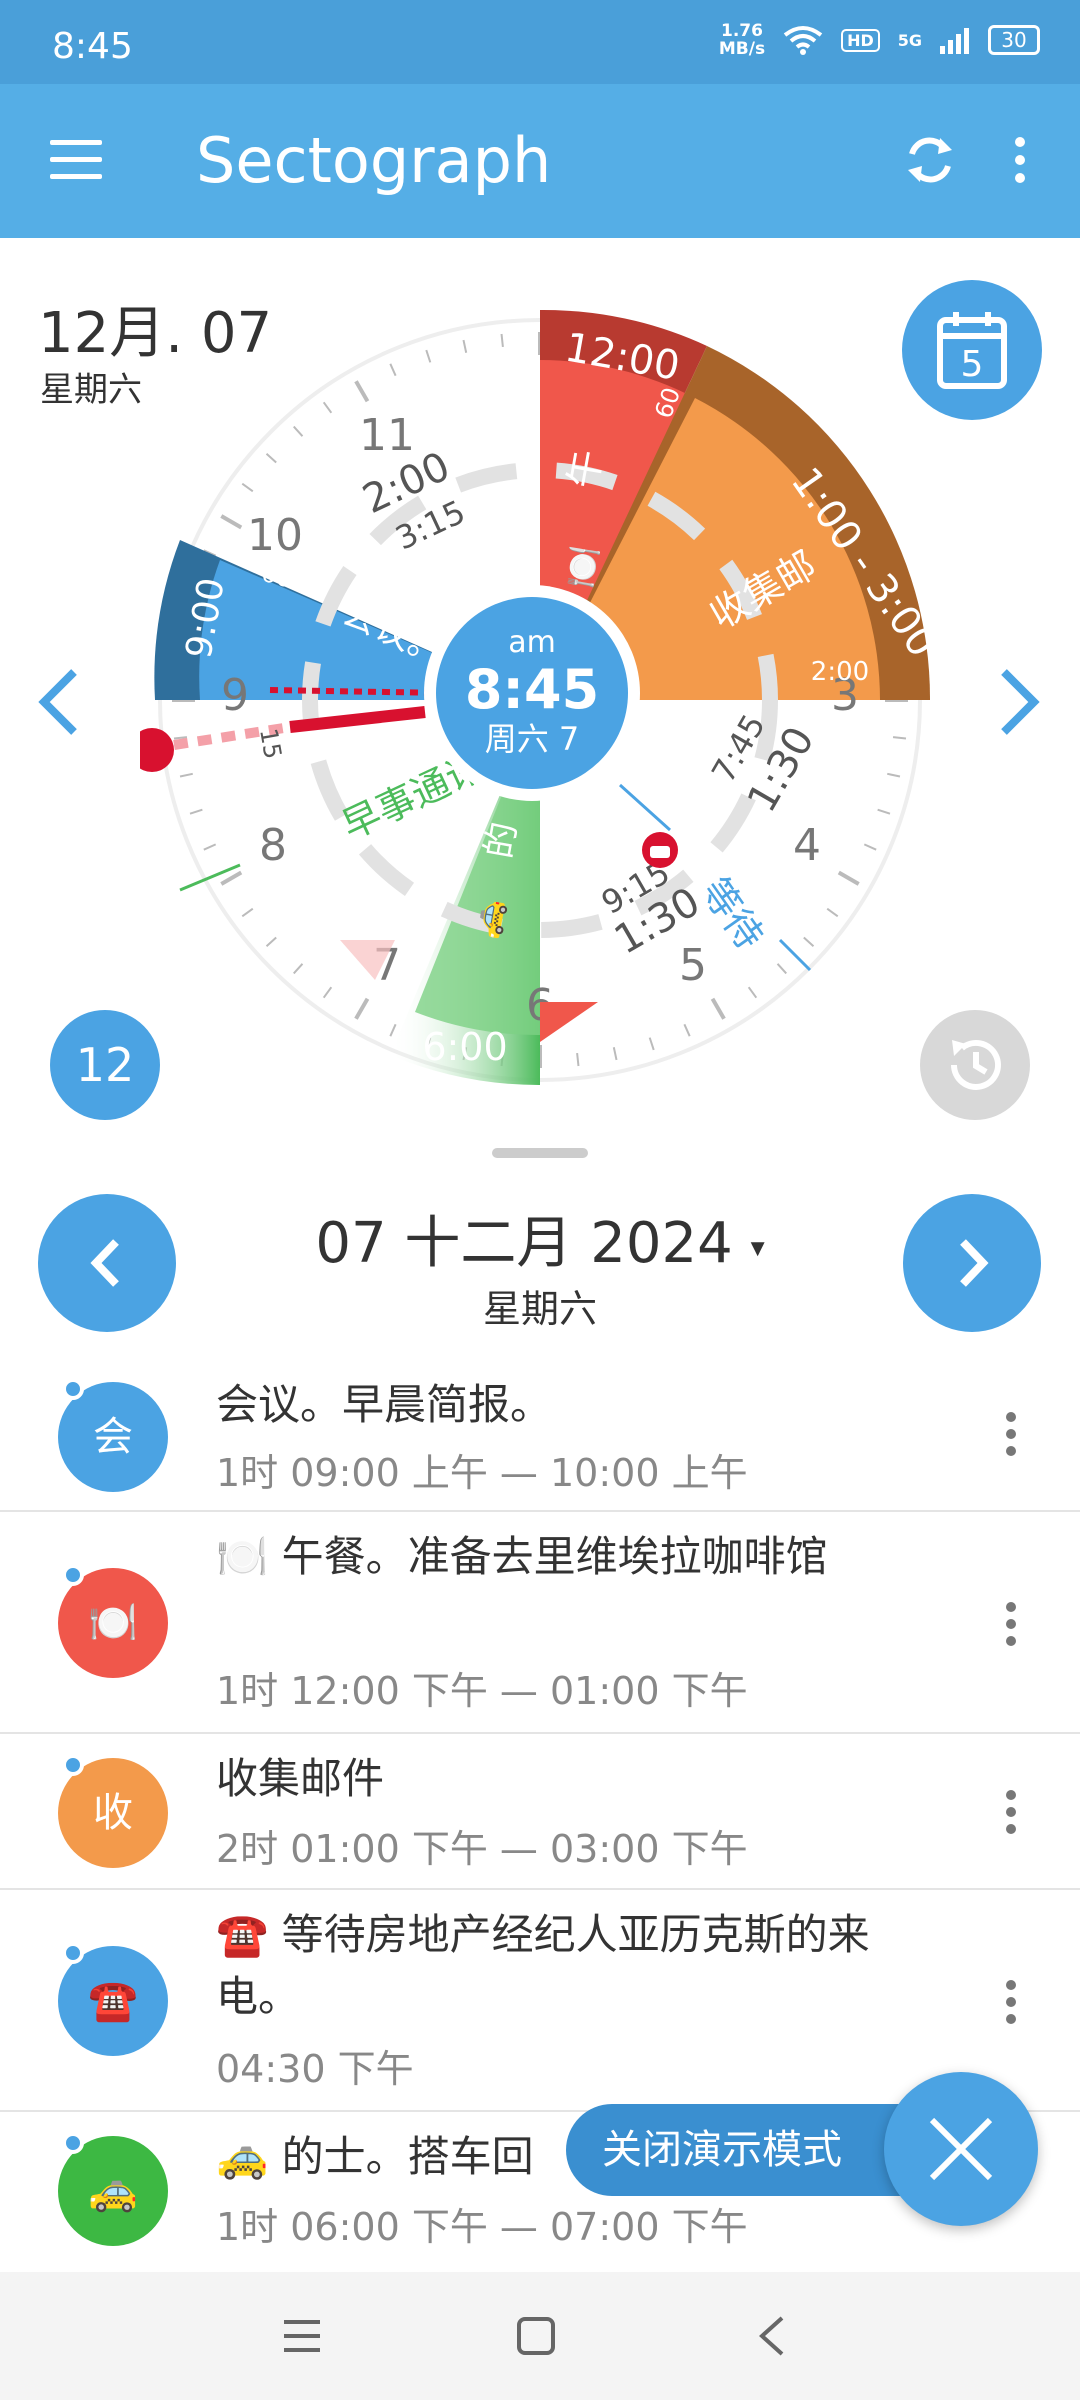  Describe the element at coordinates (757, 1247) in the screenshot. I see `dropdown-caret-icon: ▾` at that location.